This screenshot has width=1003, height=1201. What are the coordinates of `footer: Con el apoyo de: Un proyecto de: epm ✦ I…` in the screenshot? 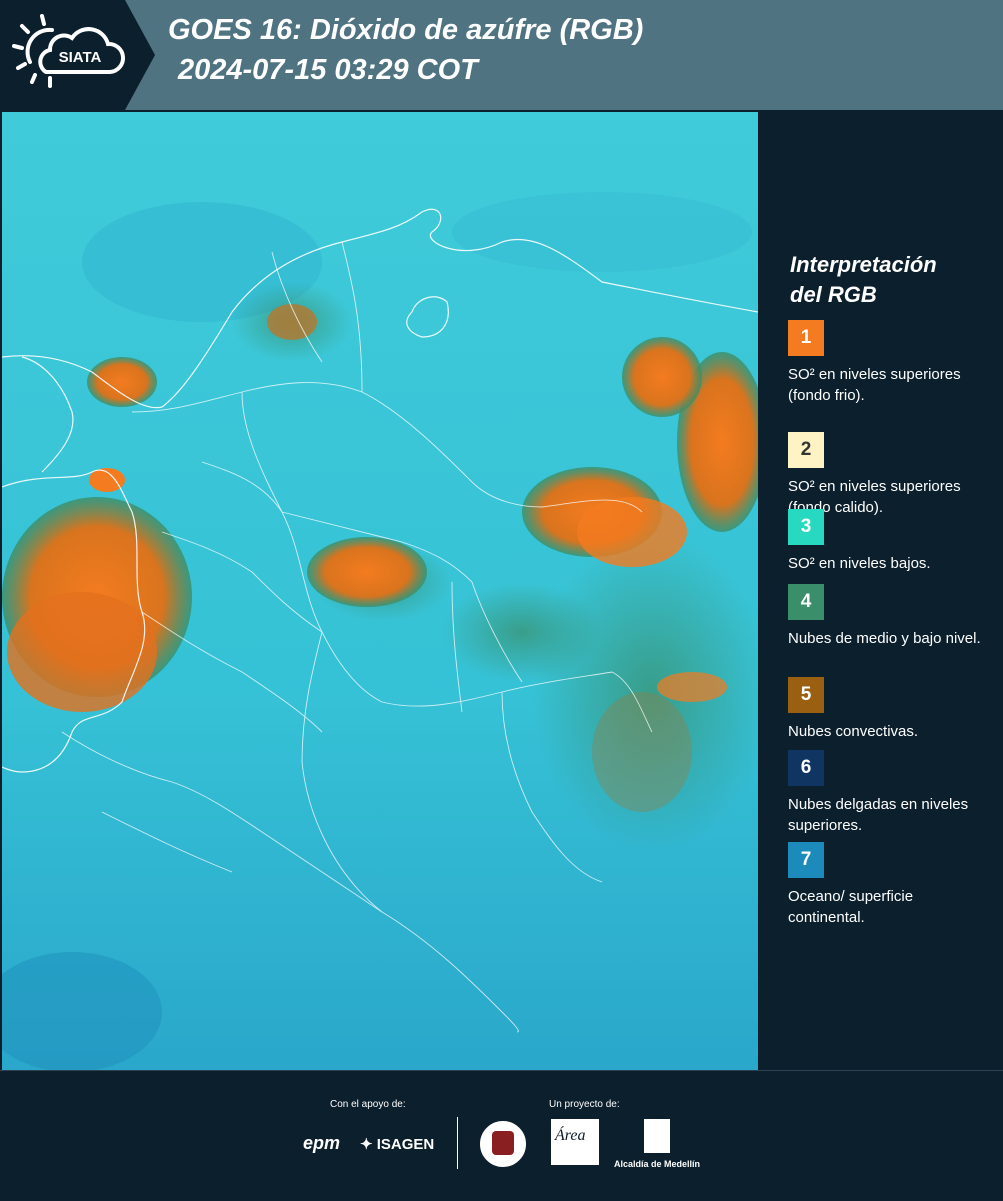 It's located at (501, 1135).